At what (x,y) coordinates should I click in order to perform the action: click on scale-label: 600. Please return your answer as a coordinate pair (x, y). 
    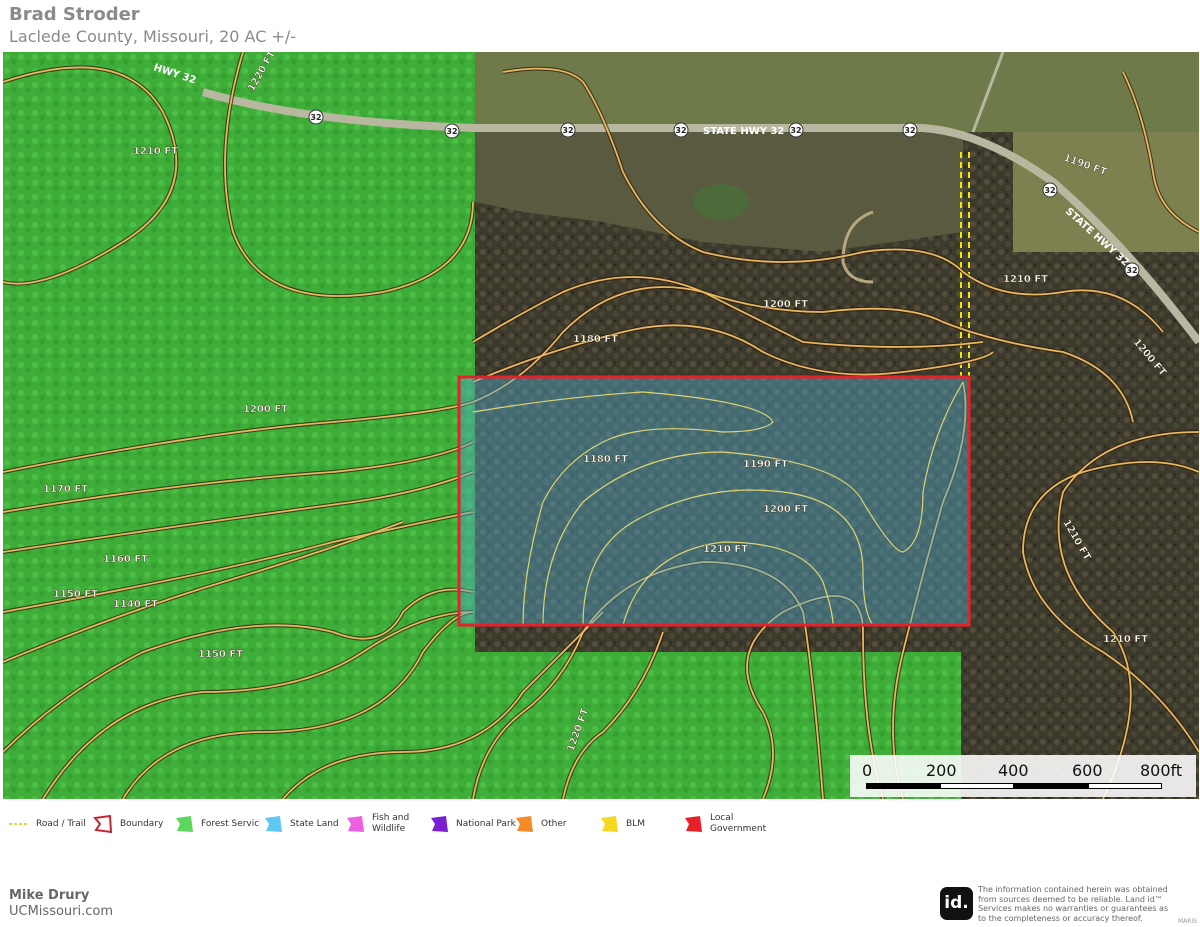
    Looking at the image, I should click on (1087, 770).